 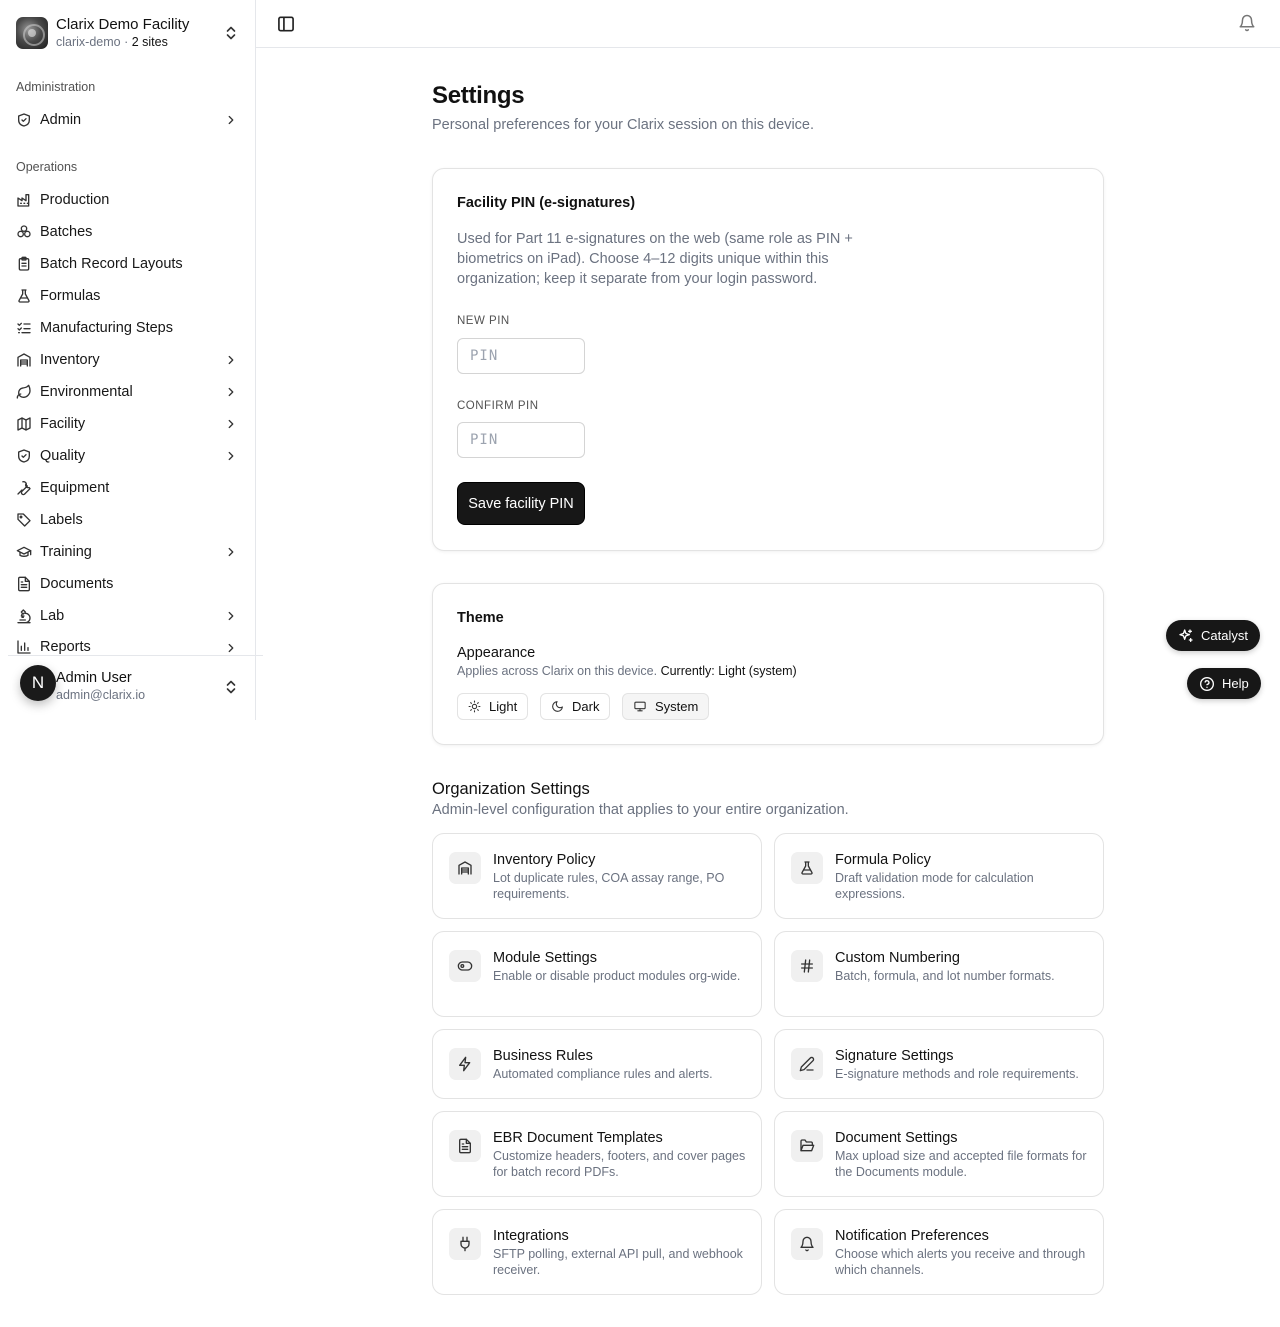 What do you see at coordinates (66, 232) in the screenshot?
I see `sidebar-item-label: Batches` at bounding box center [66, 232].